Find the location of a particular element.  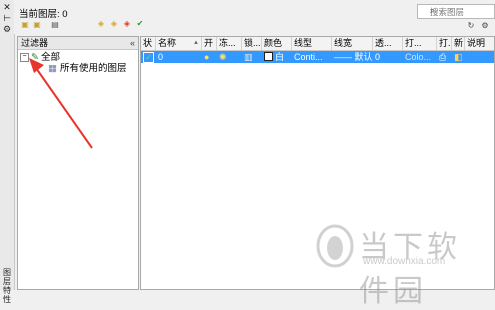

arrow-shaft is located at coordinates (64, 108).